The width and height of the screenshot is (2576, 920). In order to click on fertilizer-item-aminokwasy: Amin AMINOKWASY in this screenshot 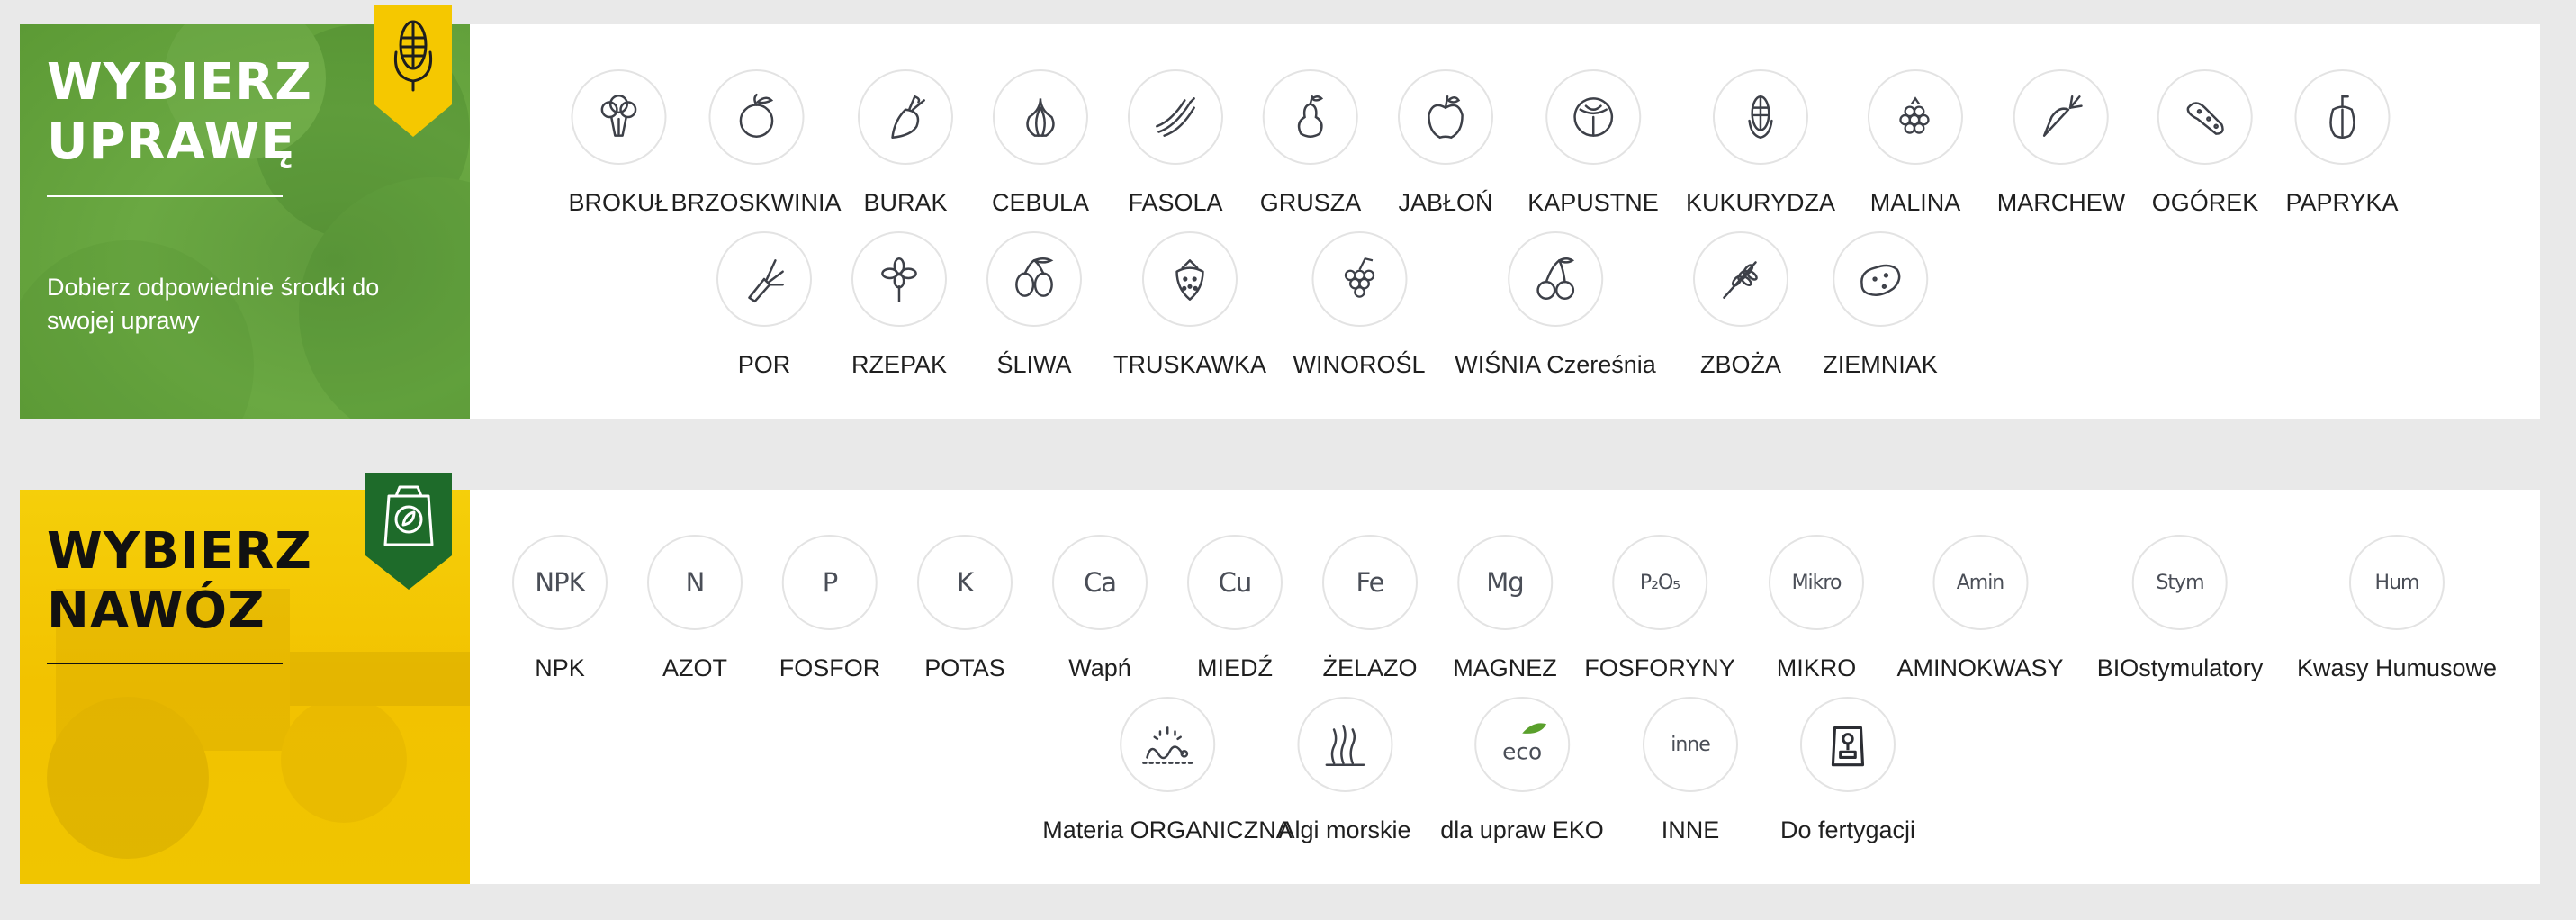, I will do `click(1980, 608)`.